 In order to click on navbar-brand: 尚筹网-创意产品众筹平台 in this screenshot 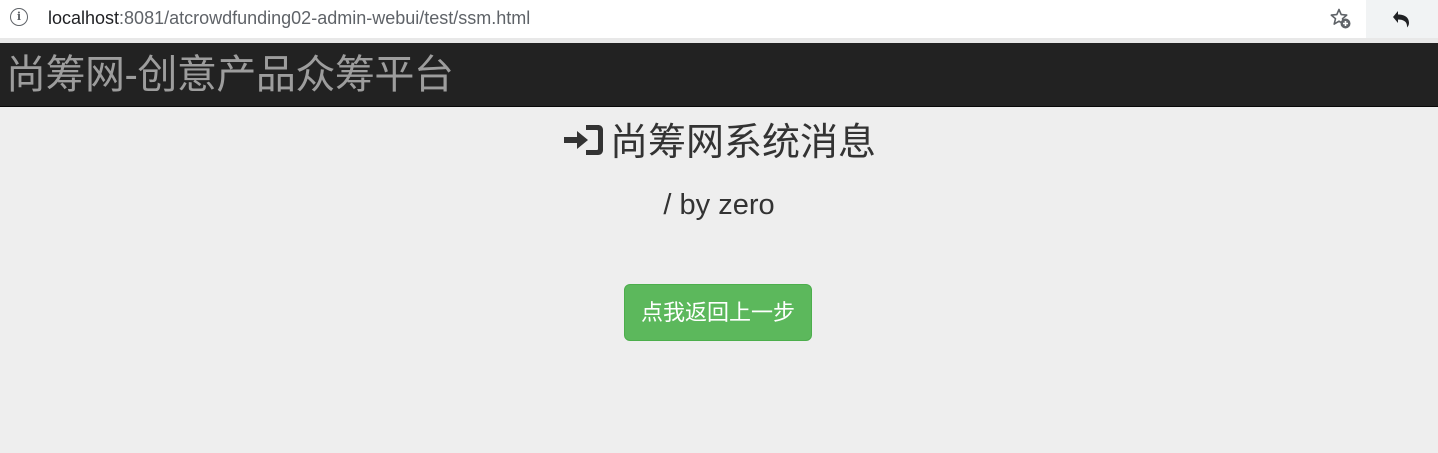, I will do `click(230, 75)`.